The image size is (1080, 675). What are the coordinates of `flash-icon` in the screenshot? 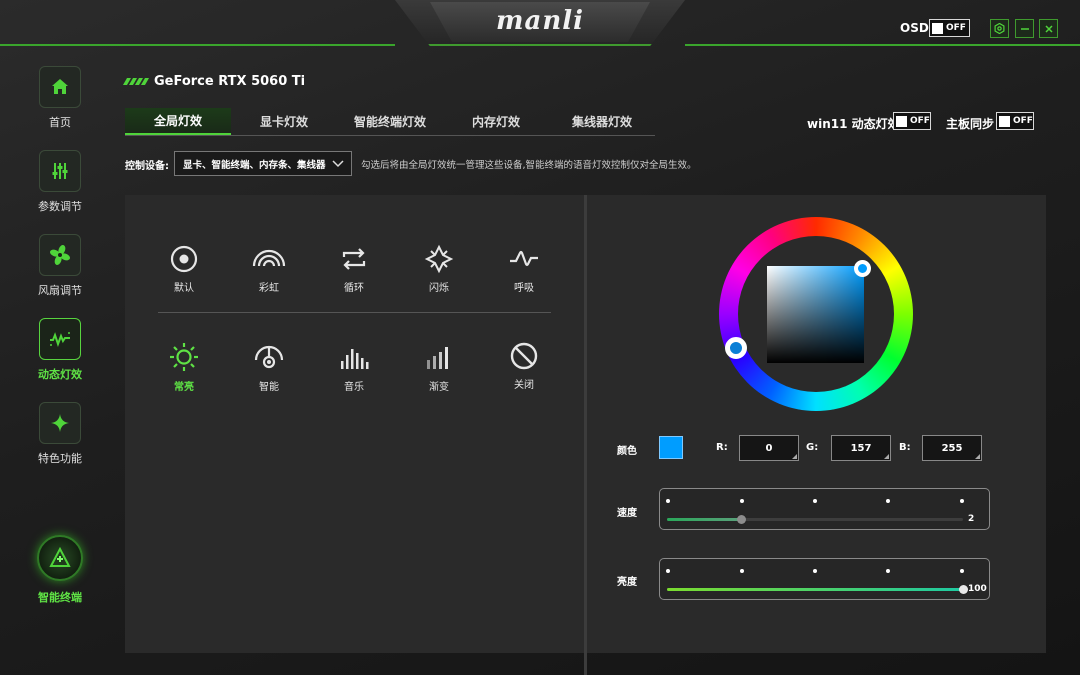 It's located at (439, 259).